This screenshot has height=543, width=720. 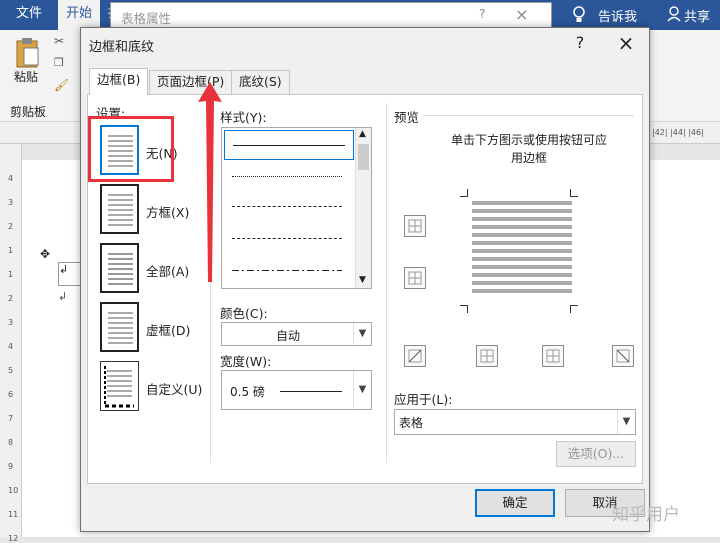 What do you see at coordinates (119, 209) in the screenshot?
I see `setting-box-icon` at bounding box center [119, 209].